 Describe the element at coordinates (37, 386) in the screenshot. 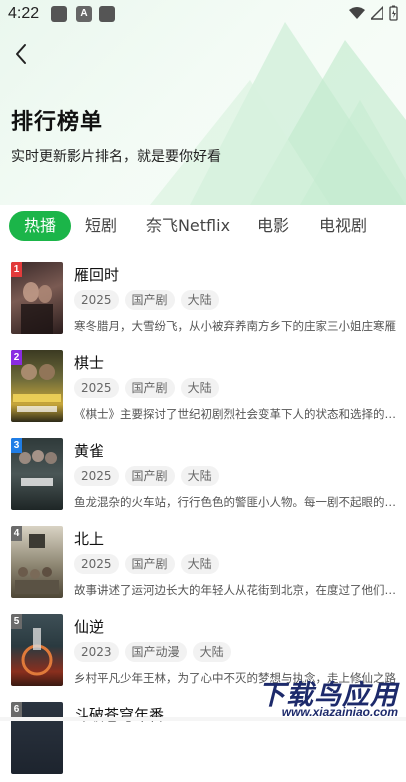

I see `poster-image: 2` at that location.